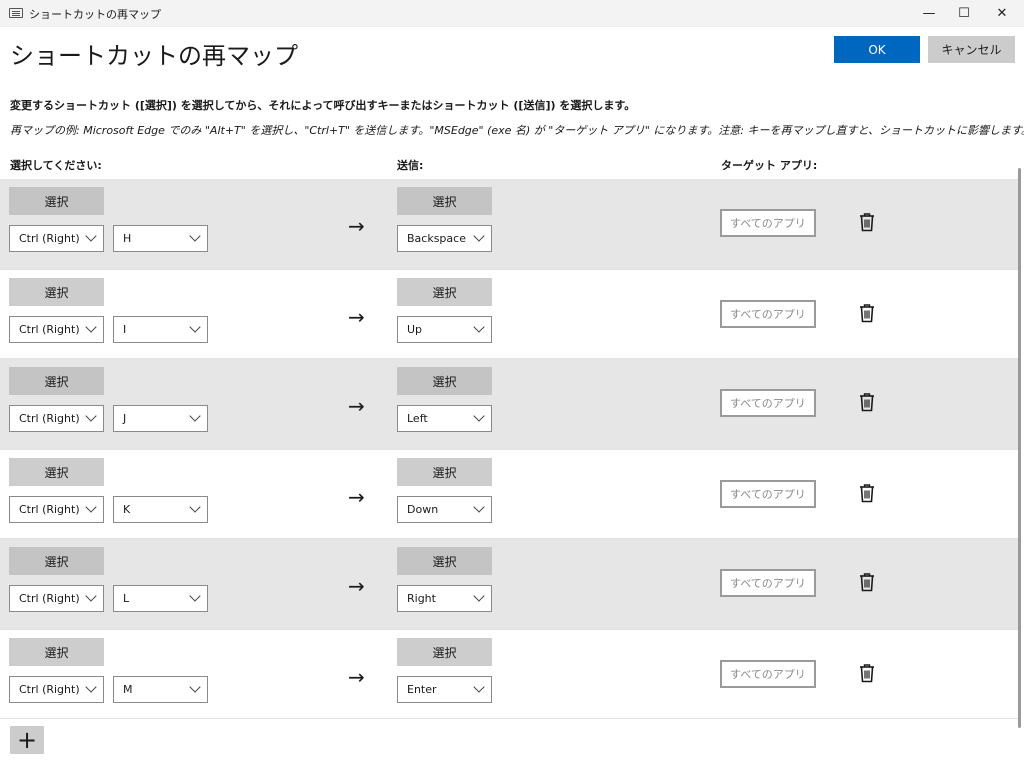 Image resolution: width=1024 pixels, height=763 pixels. What do you see at coordinates (160, 238) in the screenshot?
I see `key-dropdown: H` at bounding box center [160, 238].